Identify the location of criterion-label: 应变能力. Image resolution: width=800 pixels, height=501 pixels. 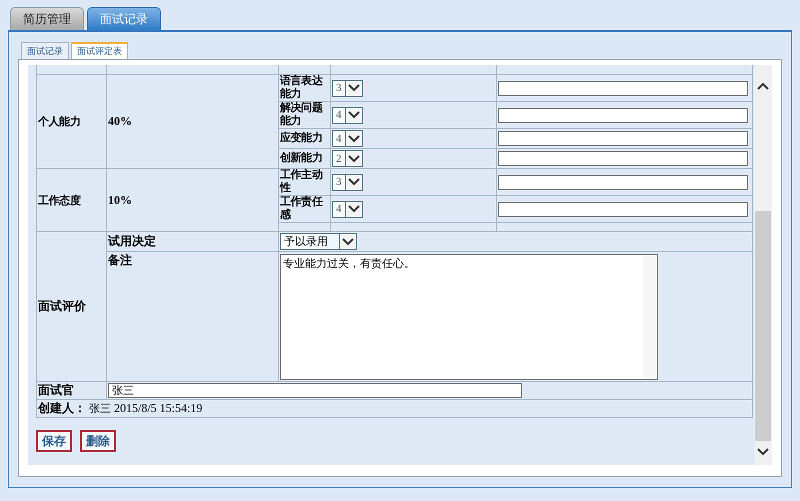
(302, 138).